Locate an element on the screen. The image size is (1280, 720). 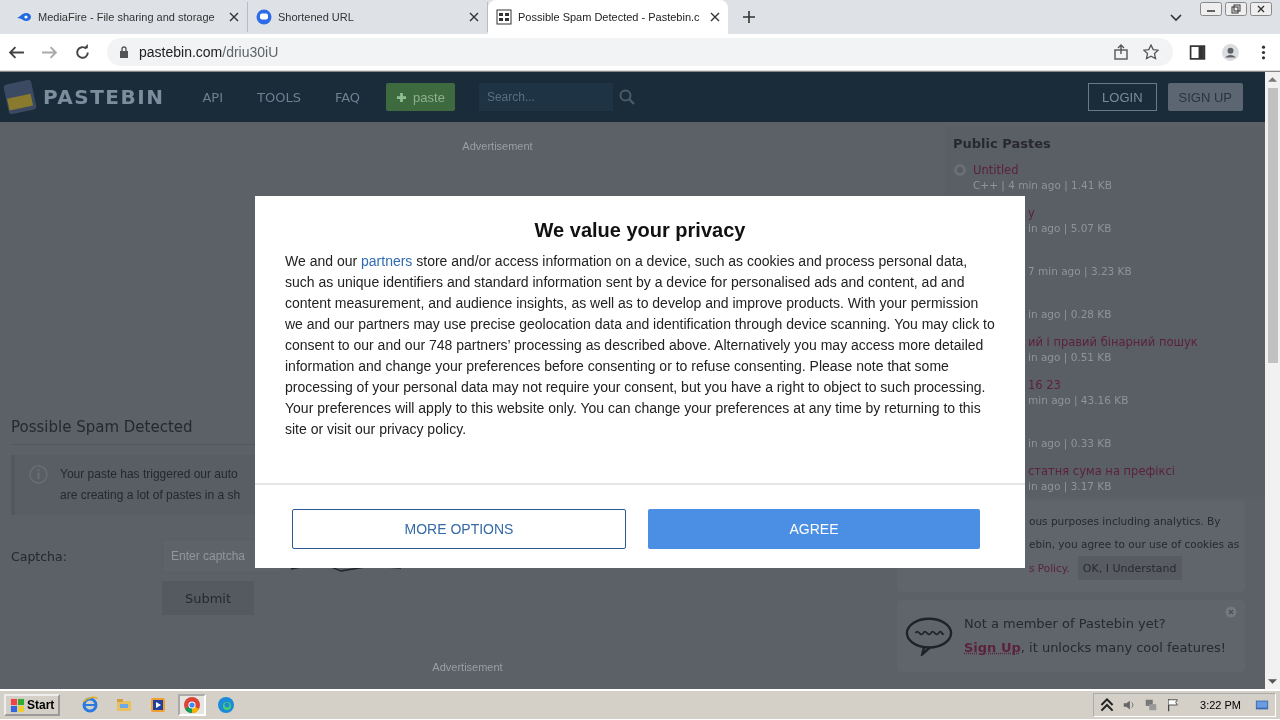
policy-link: s Policy. is located at coordinates (1049, 568).